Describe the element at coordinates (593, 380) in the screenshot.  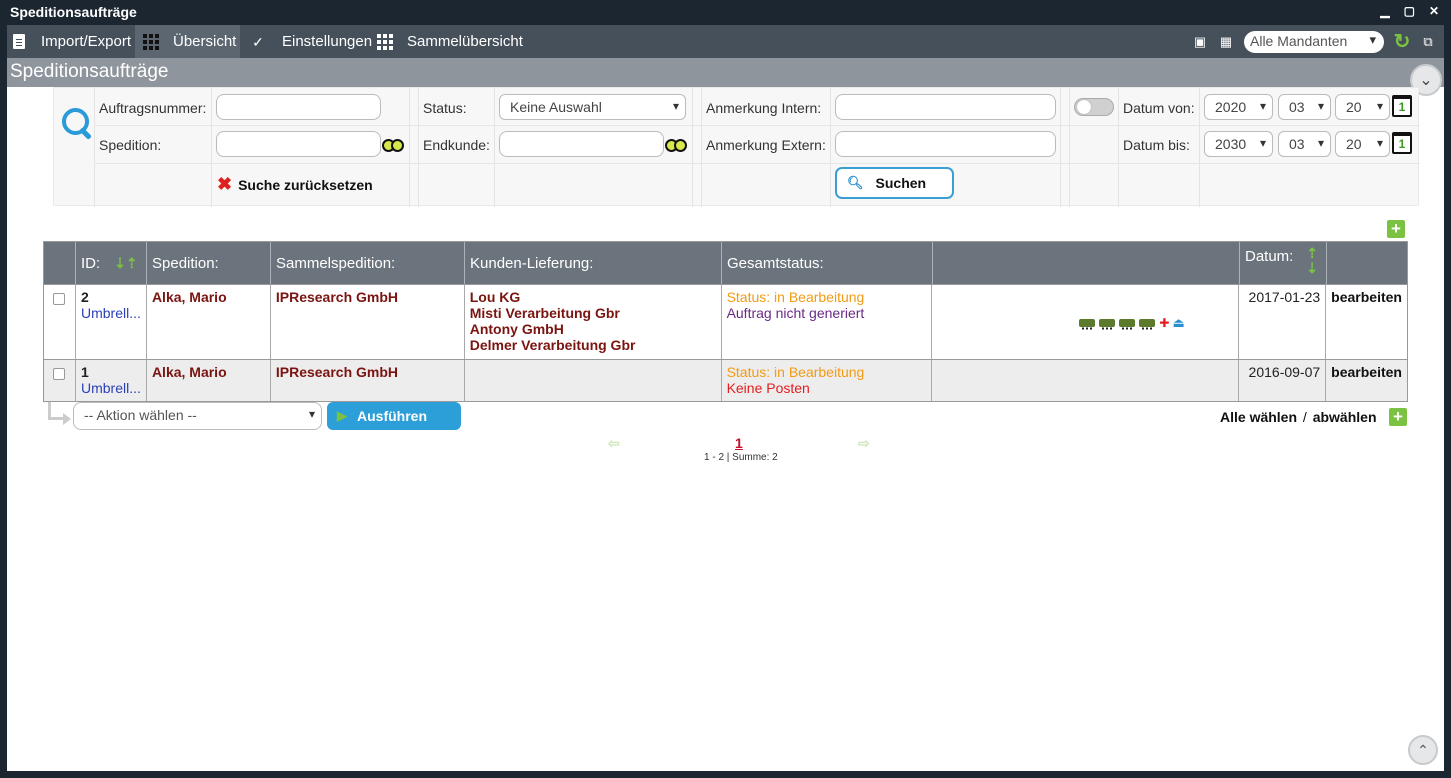
I see `kunden-cell` at that location.